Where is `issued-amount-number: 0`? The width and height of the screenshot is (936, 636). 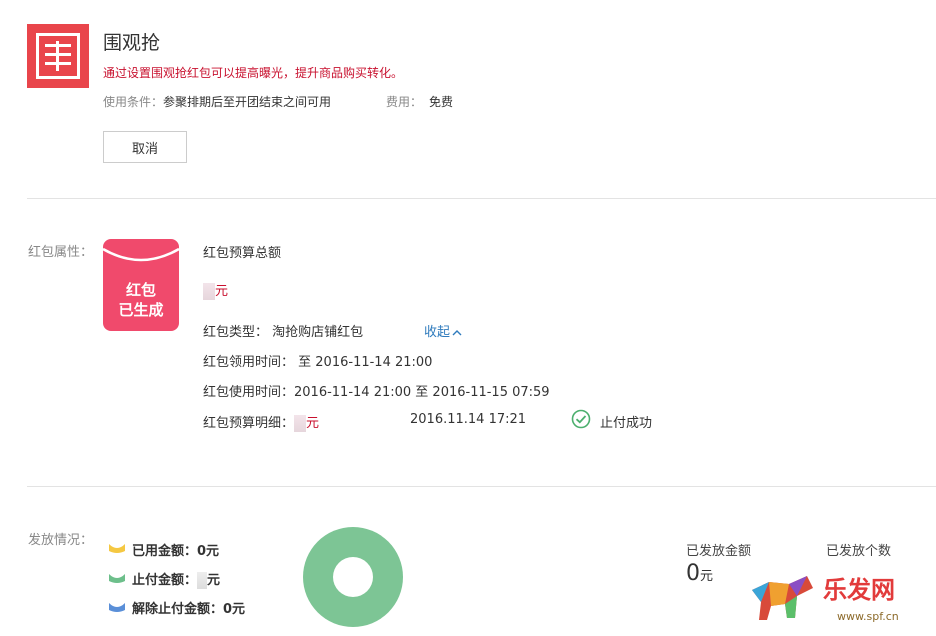
issued-amount-number: 0 is located at coordinates (693, 573).